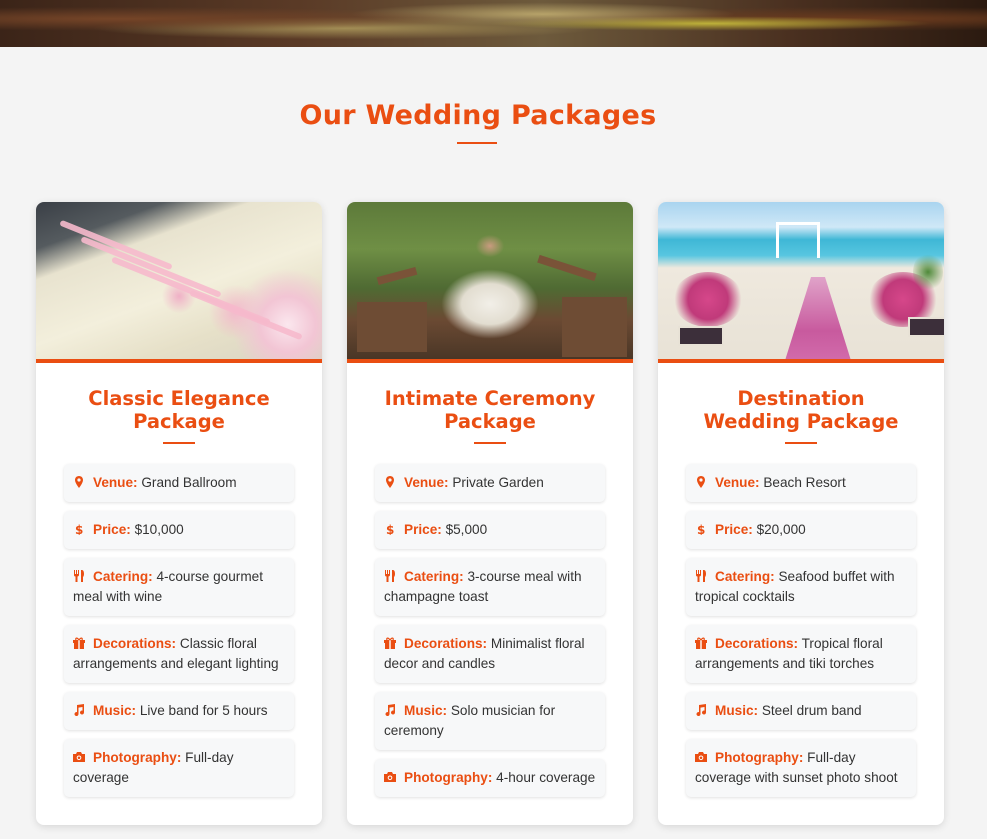 This screenshot has height=839, width=987. I want to click on banquet-table-photo, so click(179, 282).